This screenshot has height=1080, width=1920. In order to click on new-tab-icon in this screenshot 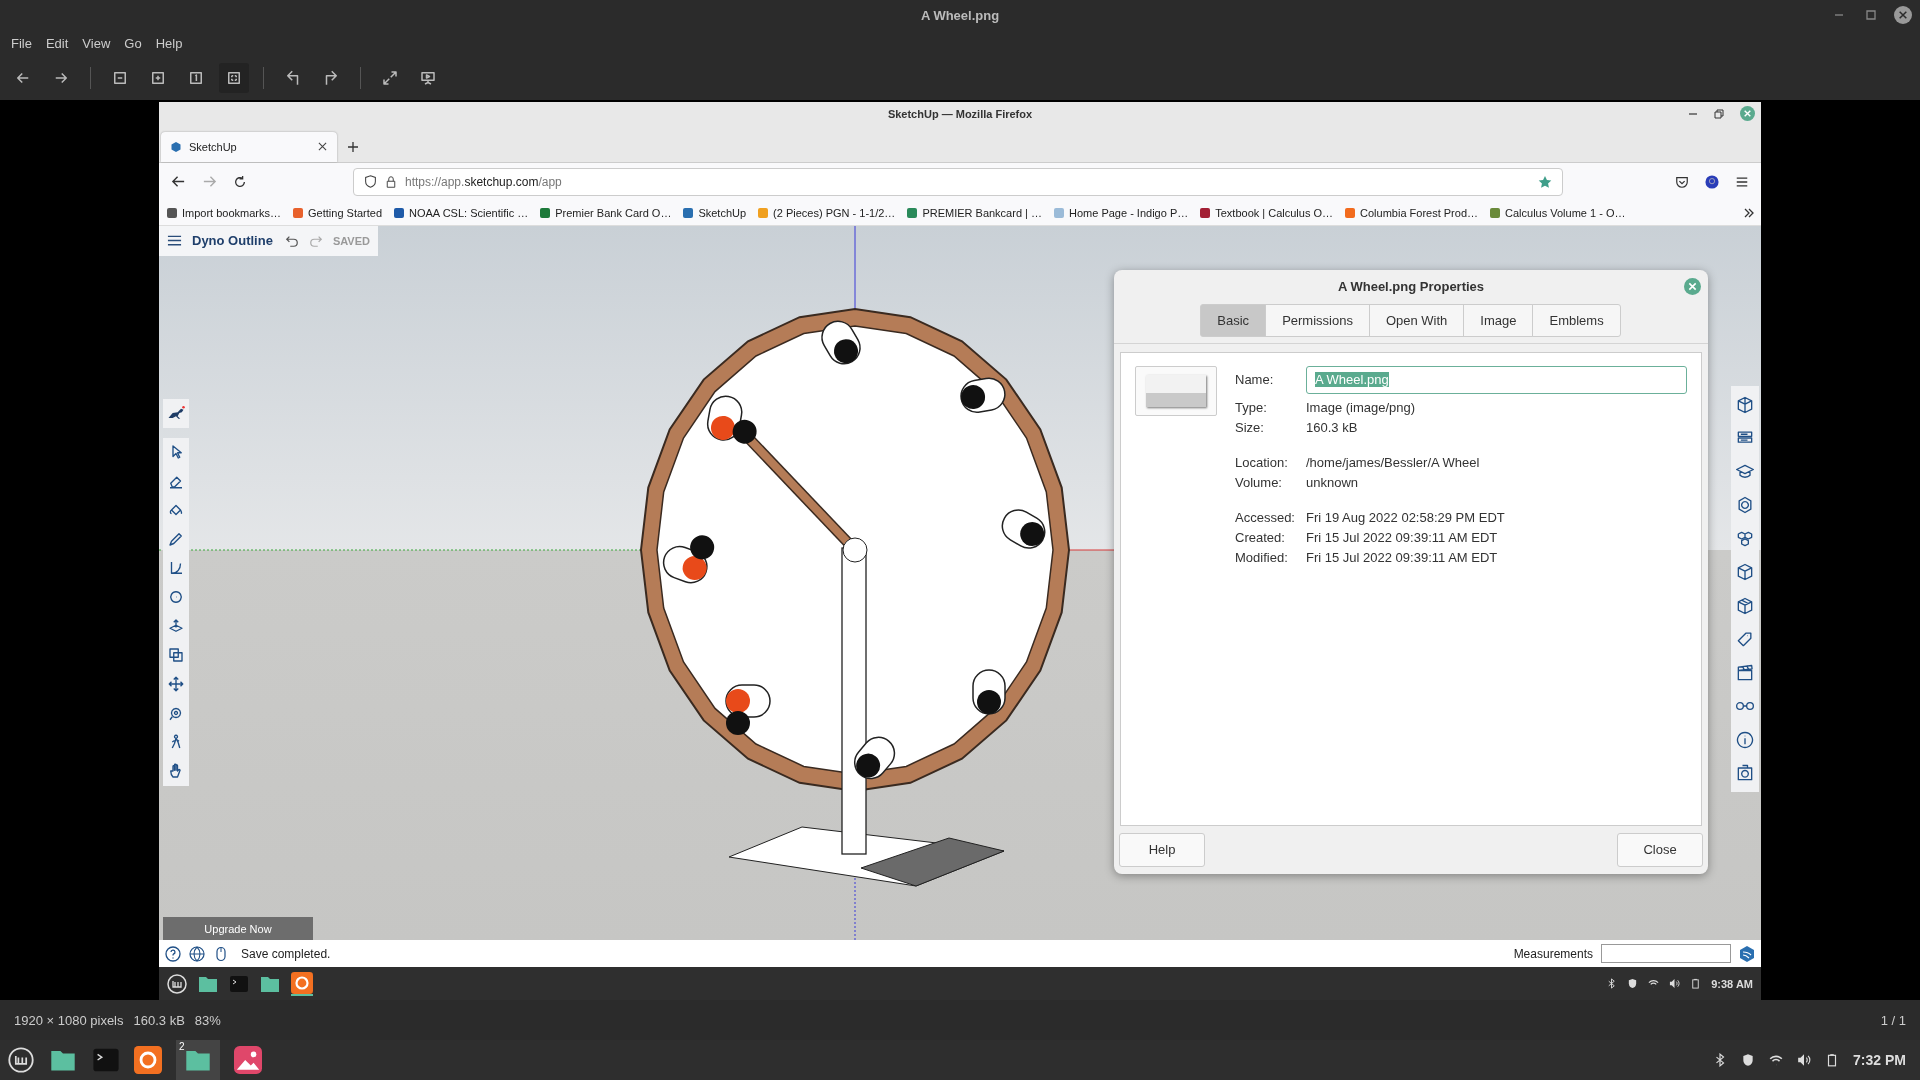, I will do `click(353, 146)`.